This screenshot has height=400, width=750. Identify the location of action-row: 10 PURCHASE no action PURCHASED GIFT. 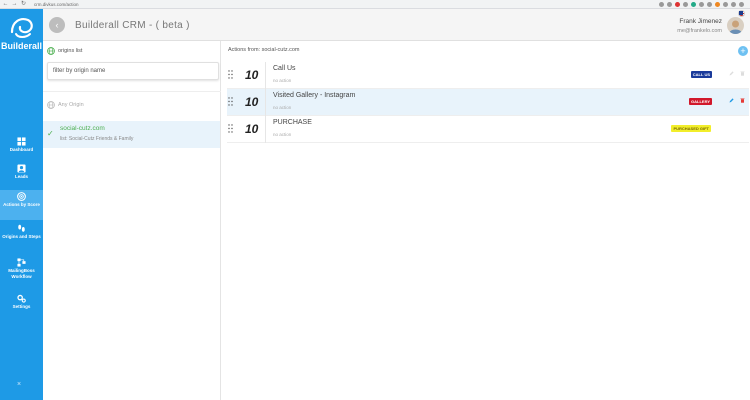
(488, 129).